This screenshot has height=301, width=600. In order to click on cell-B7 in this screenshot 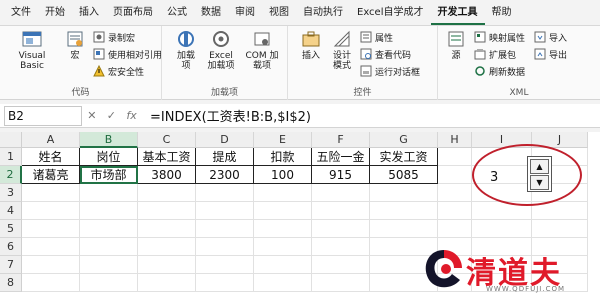, I will do `click(109, 265)`.